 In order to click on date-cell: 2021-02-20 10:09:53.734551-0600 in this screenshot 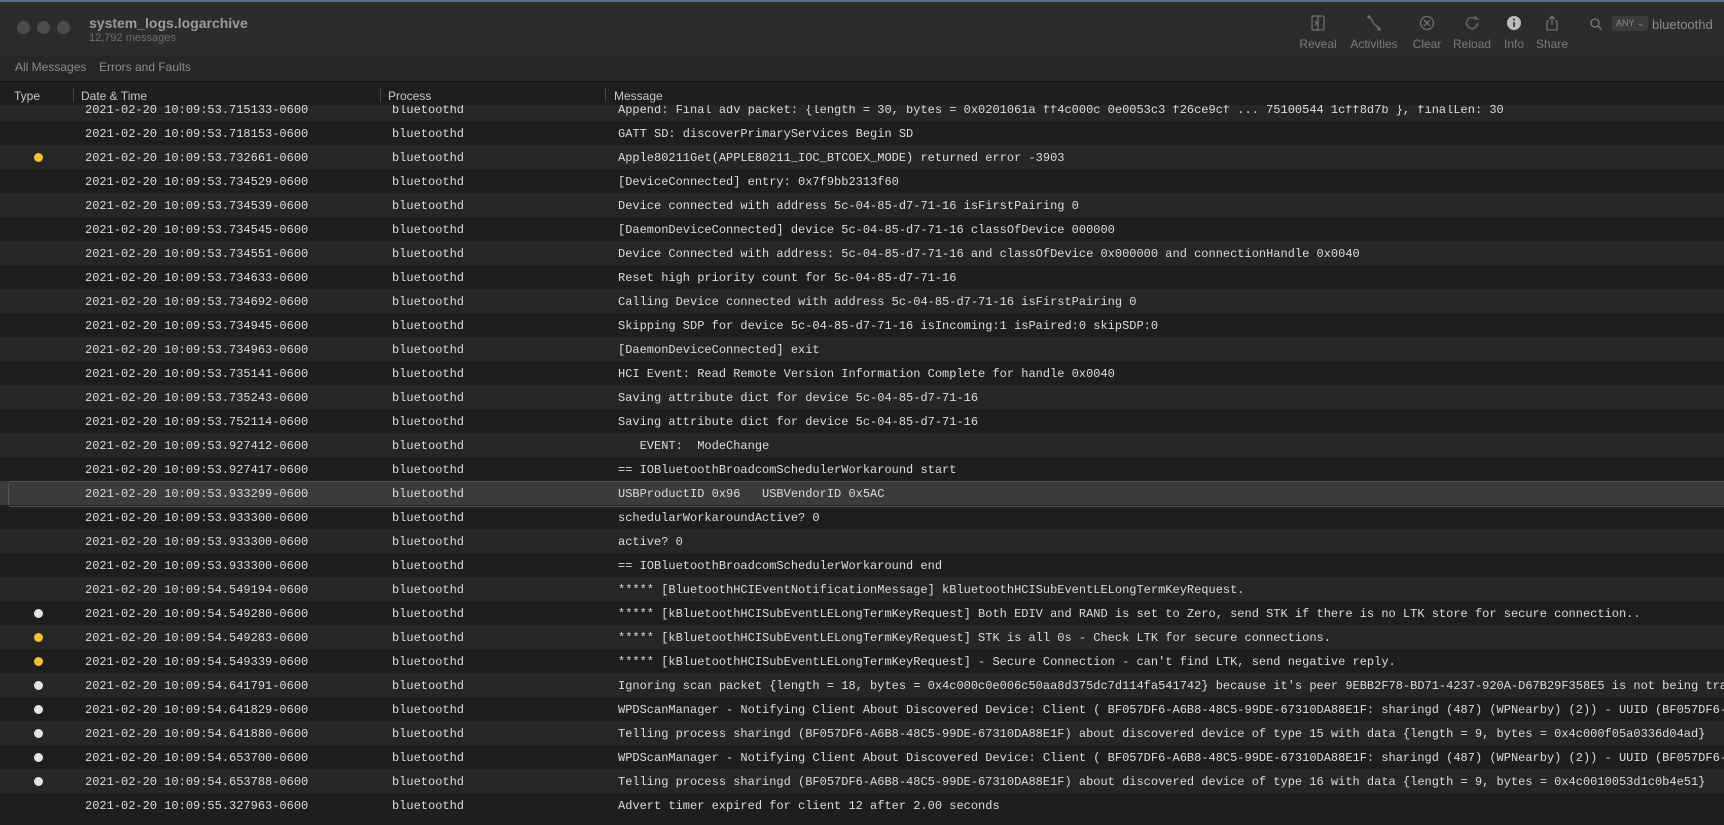, I will do `click(197, 254)`.